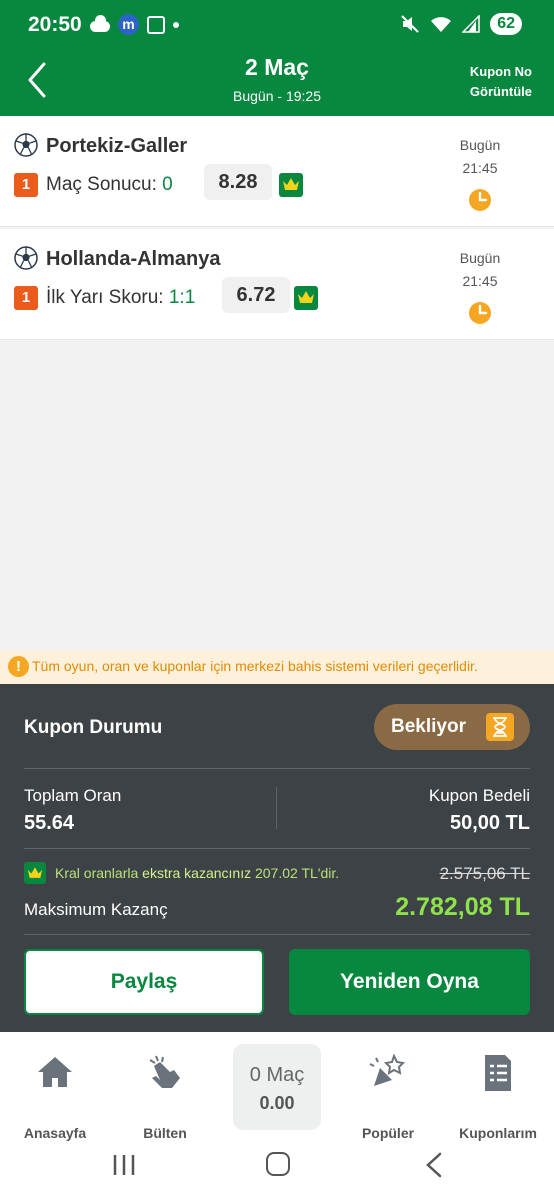 Image resolution: width=554 pixels, height=1200 pixels. Describe the element at coordinates (387, 1070) in the screenshot. I see `popular-star-icon` at that location.